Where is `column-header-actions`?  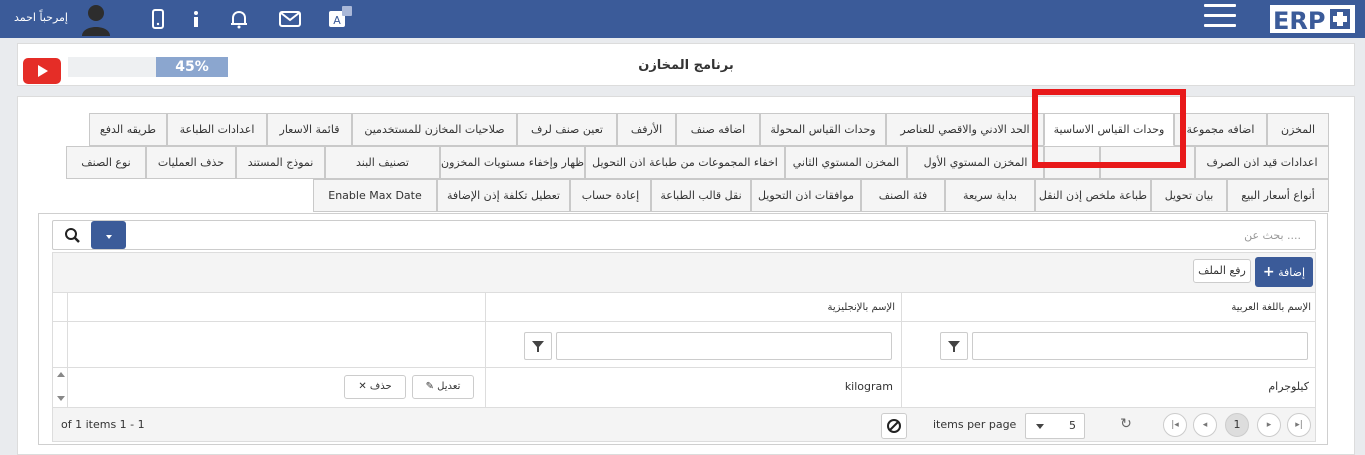
column-header-actions is located at coordinates (276, 308).